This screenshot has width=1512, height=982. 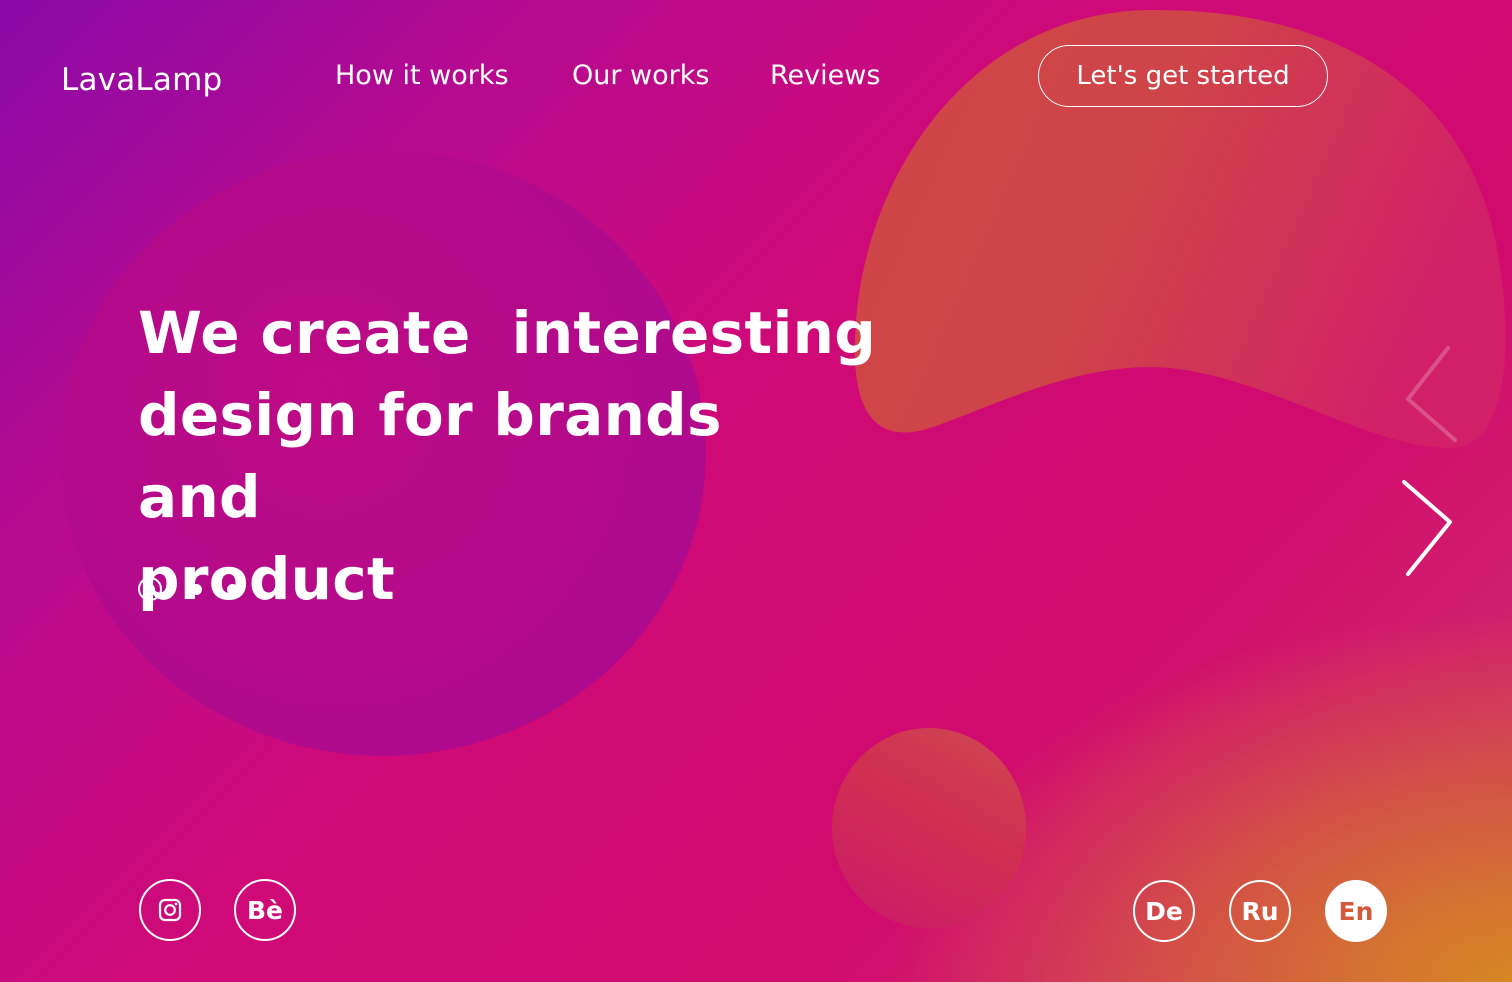 I want to click on background-blob-small, so click(x=929, y=828).